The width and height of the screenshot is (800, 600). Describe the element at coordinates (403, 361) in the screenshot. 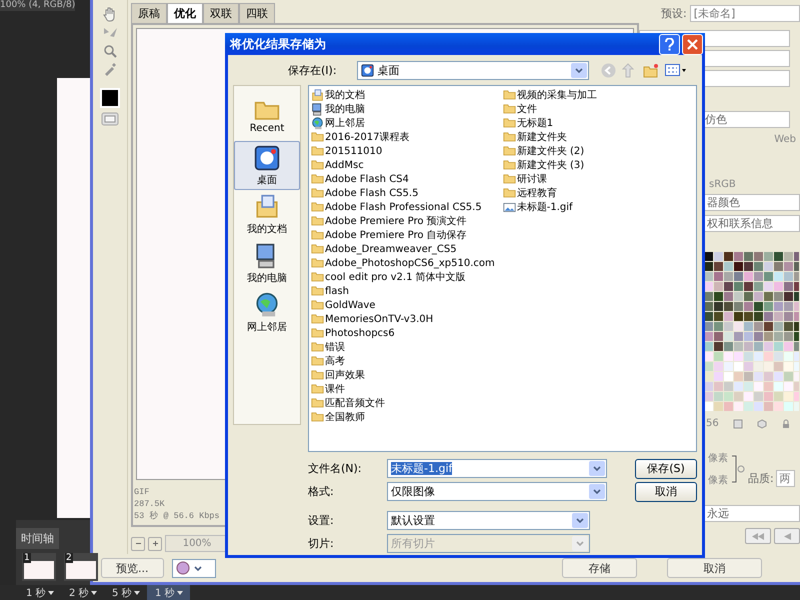

I see `file-item: 高考` at that location.